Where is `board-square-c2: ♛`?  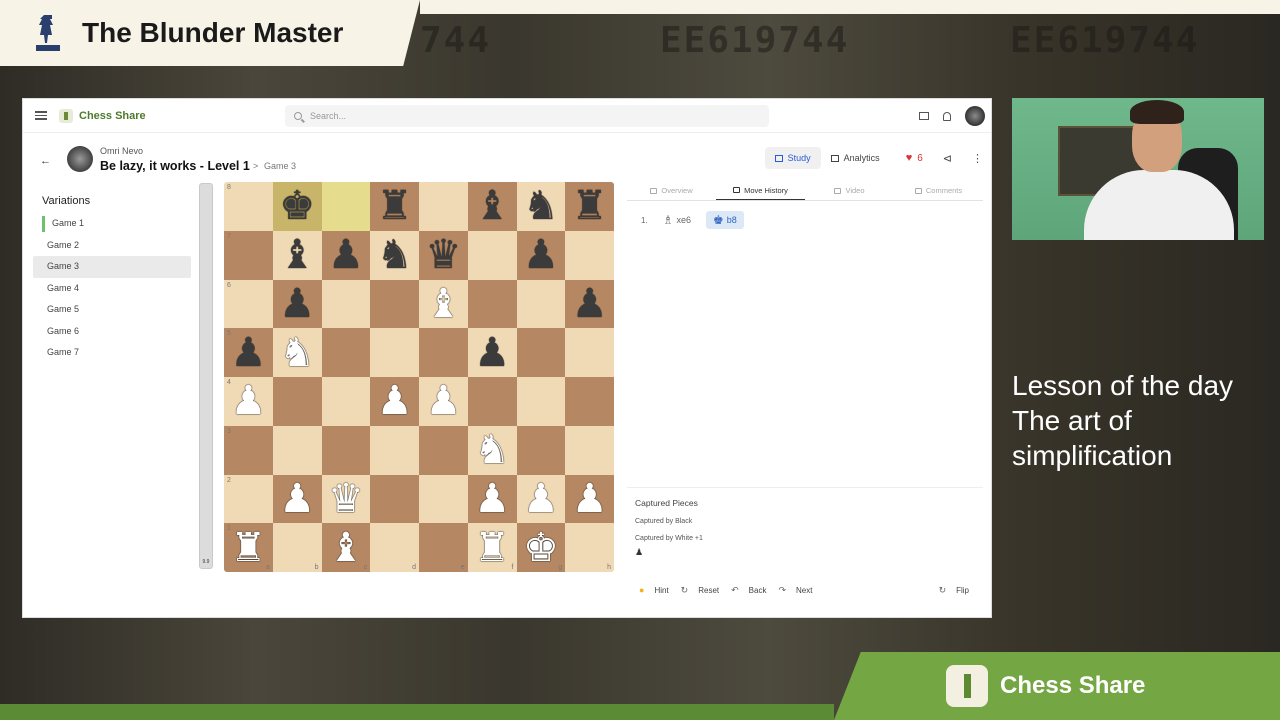 board-square-c2: ♛ is located at coordinates (346, 499).